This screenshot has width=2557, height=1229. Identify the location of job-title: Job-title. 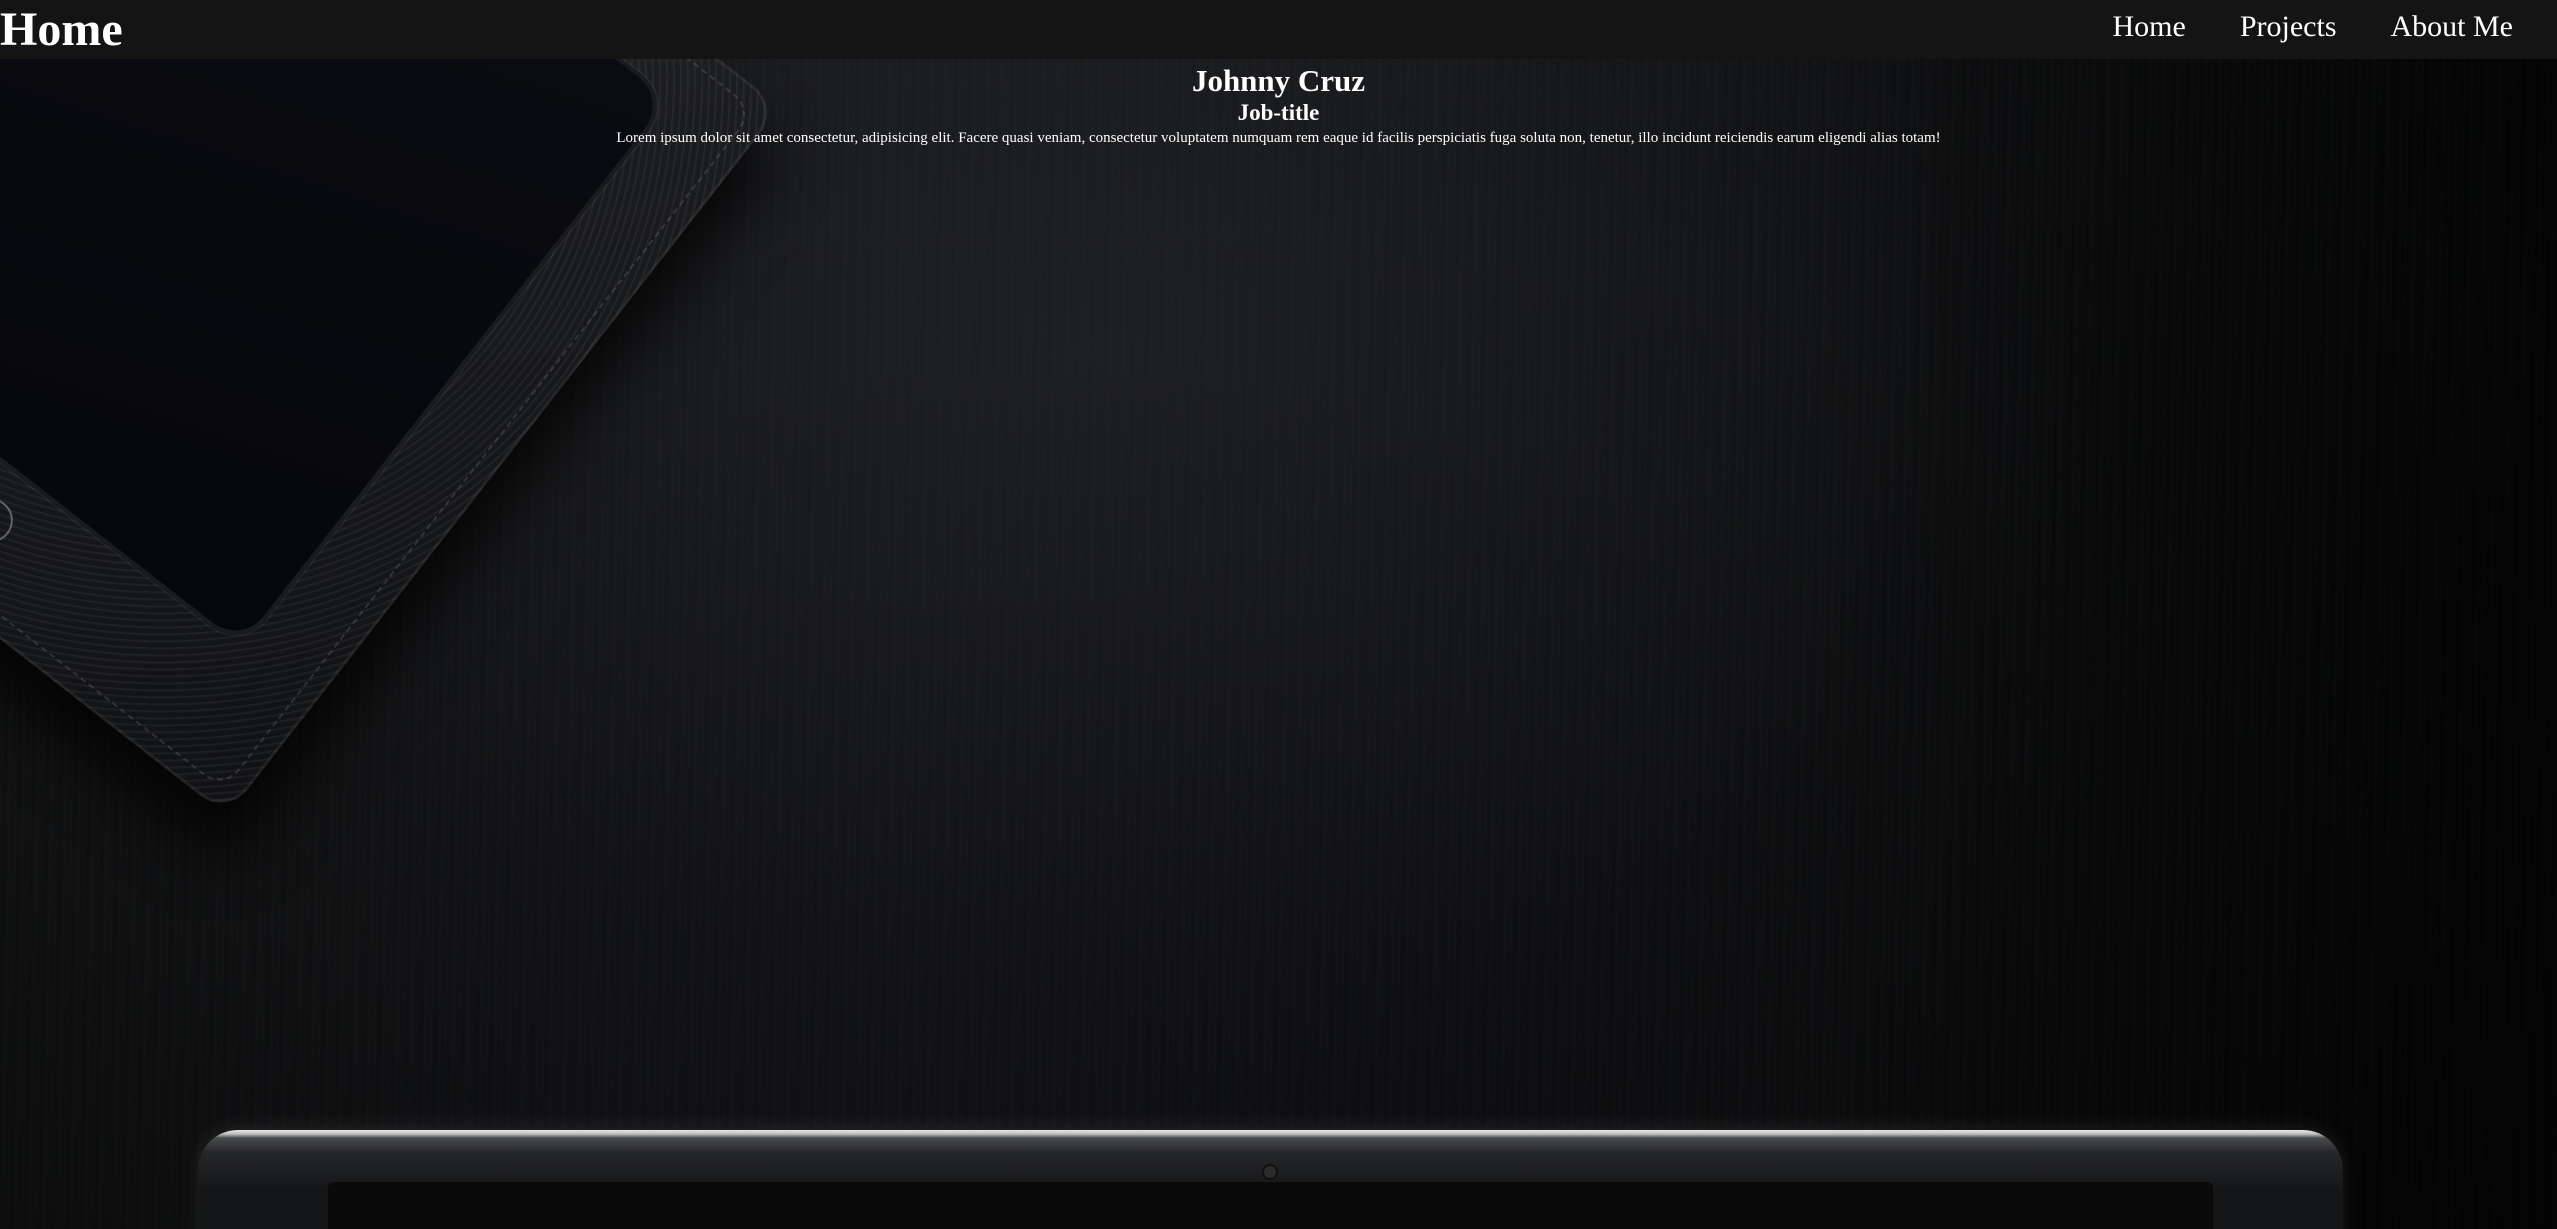
(1278, 112).